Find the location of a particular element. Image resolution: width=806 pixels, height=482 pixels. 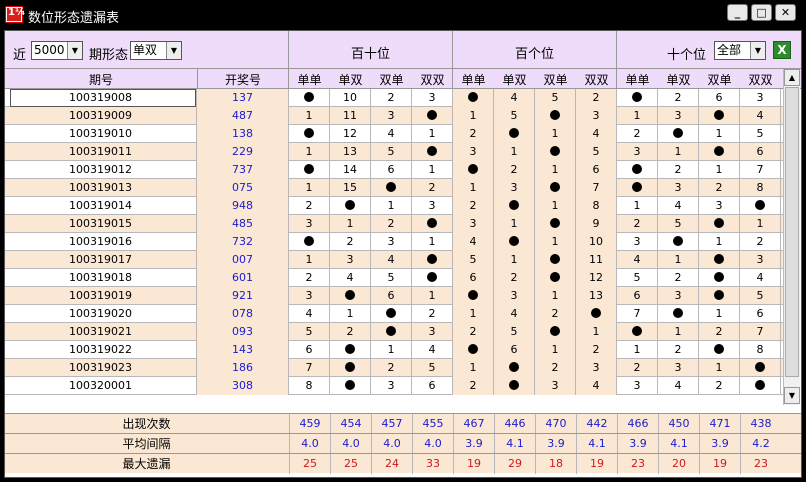

table-row: 100320001 308 8 3 6 2 3 4 3 4 2 is located at coordinates (394, 386).